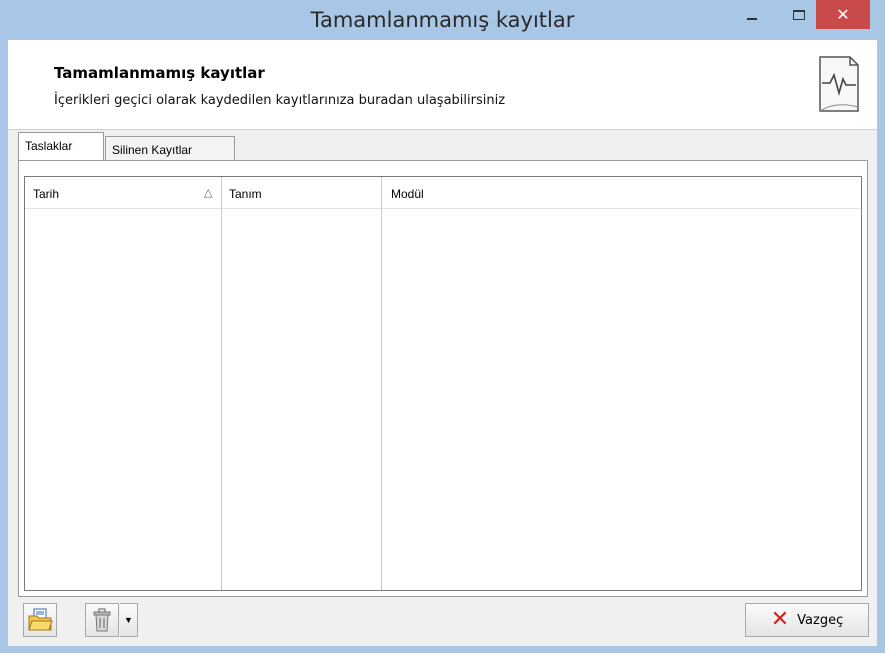 This screenshot has height=653, width=885. I want to click on tab-silinen-kayitlar: Silinen Kayıtlar, so click(170, 148).